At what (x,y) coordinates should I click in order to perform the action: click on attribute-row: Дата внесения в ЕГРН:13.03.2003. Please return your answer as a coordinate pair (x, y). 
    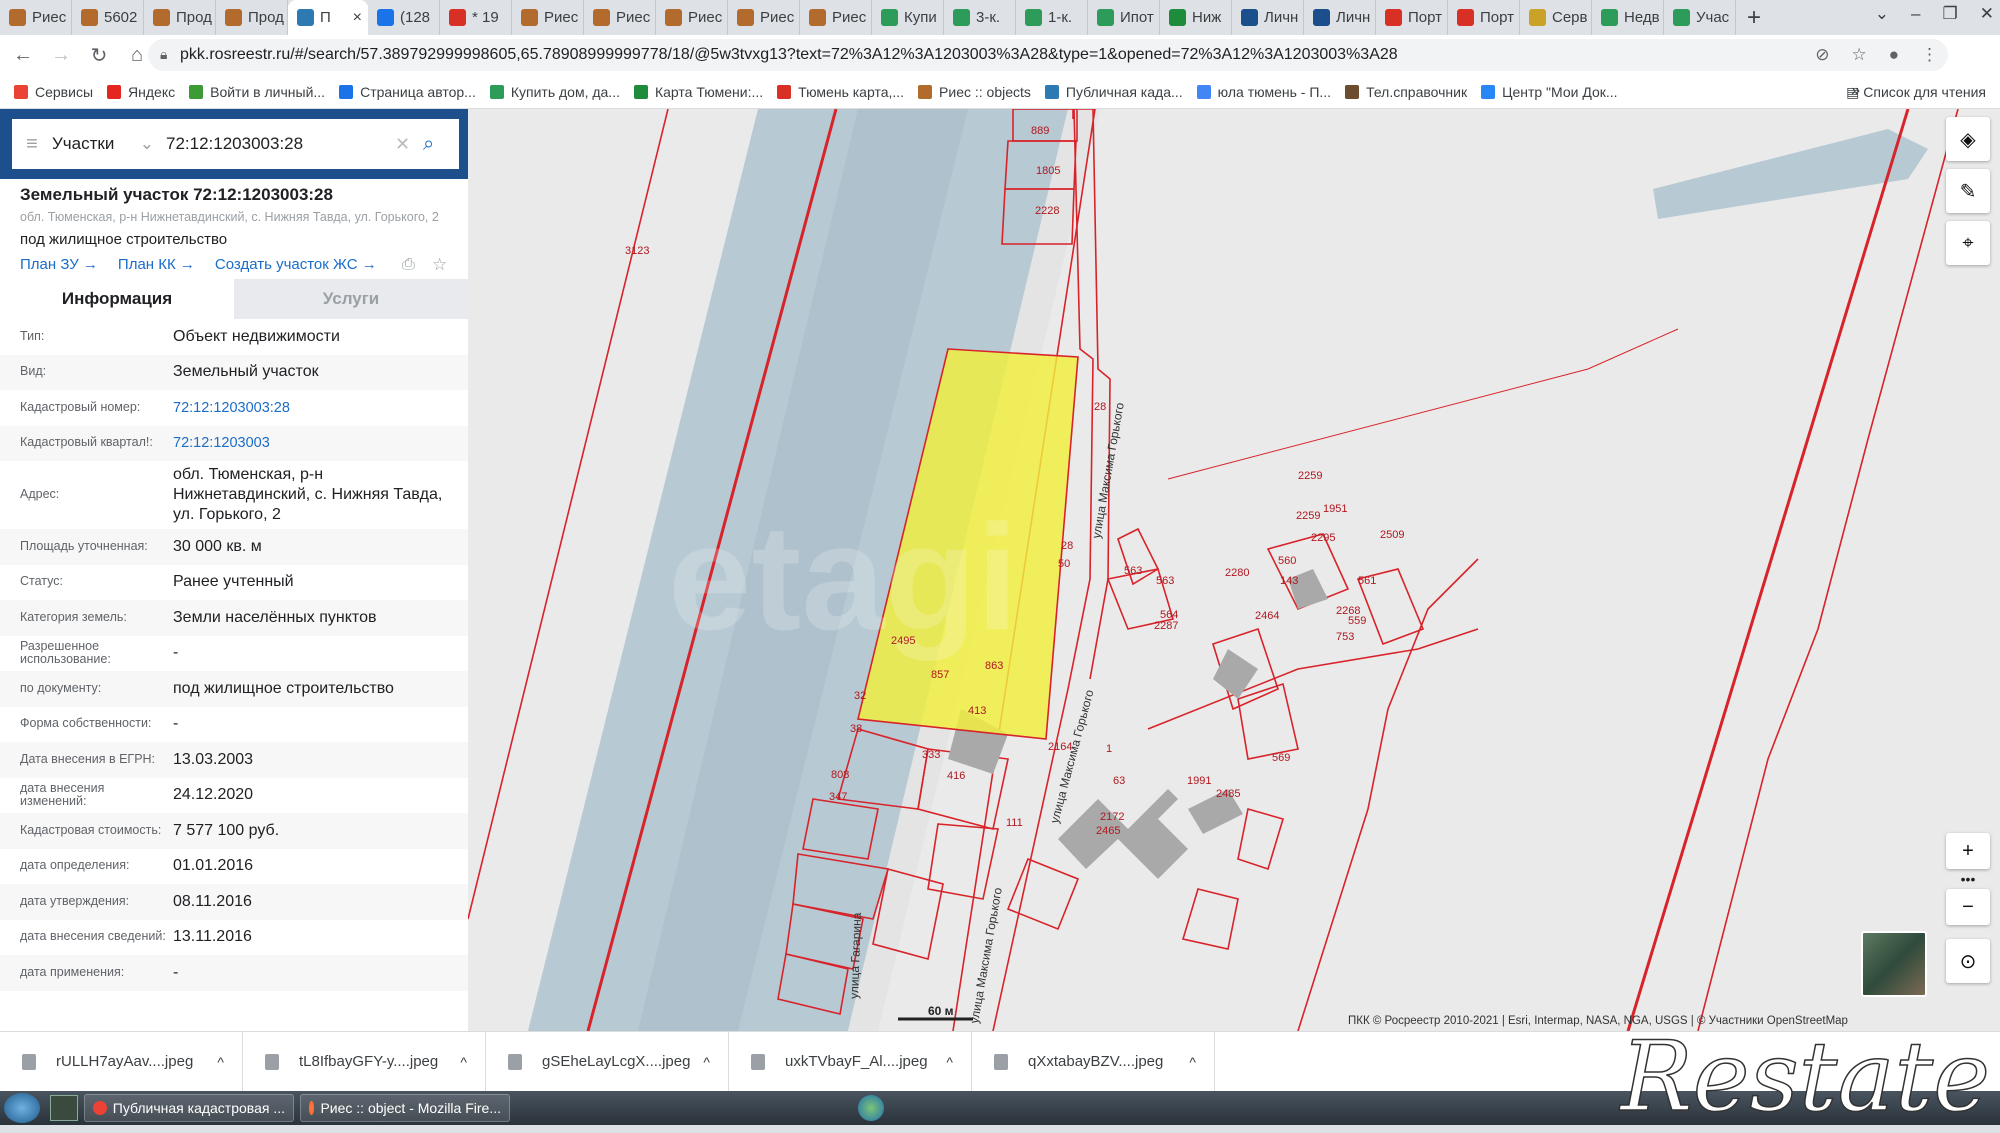
    Looking at the image, I should click on (234, 760).